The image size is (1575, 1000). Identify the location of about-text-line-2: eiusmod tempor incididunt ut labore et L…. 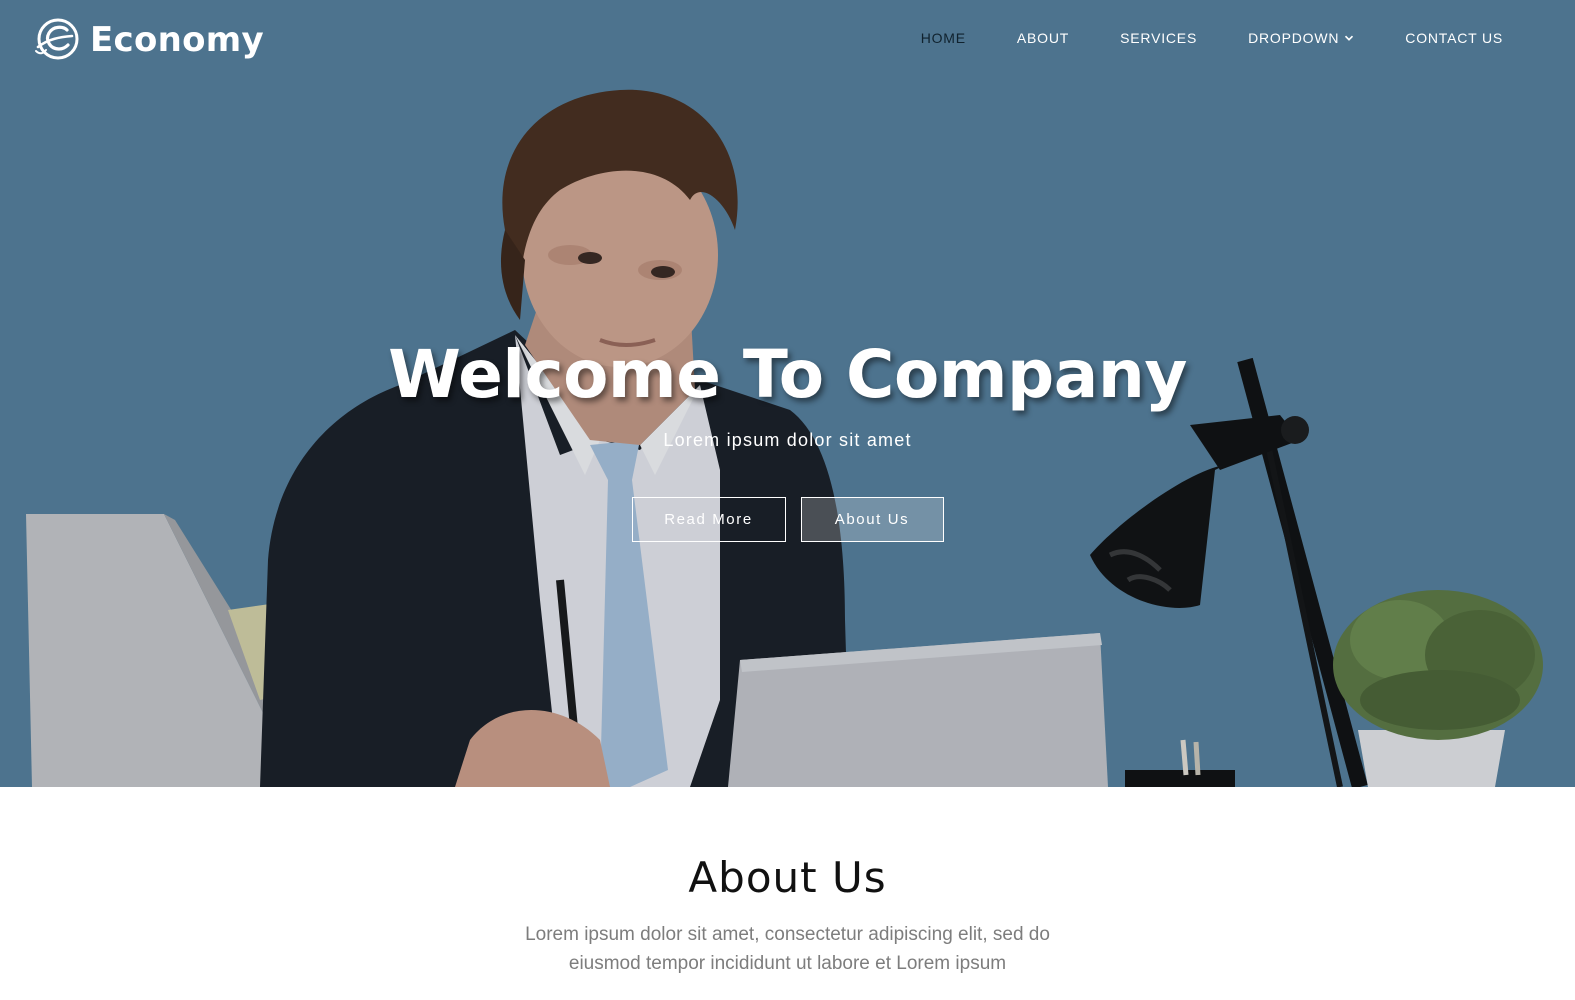
(787, 963).